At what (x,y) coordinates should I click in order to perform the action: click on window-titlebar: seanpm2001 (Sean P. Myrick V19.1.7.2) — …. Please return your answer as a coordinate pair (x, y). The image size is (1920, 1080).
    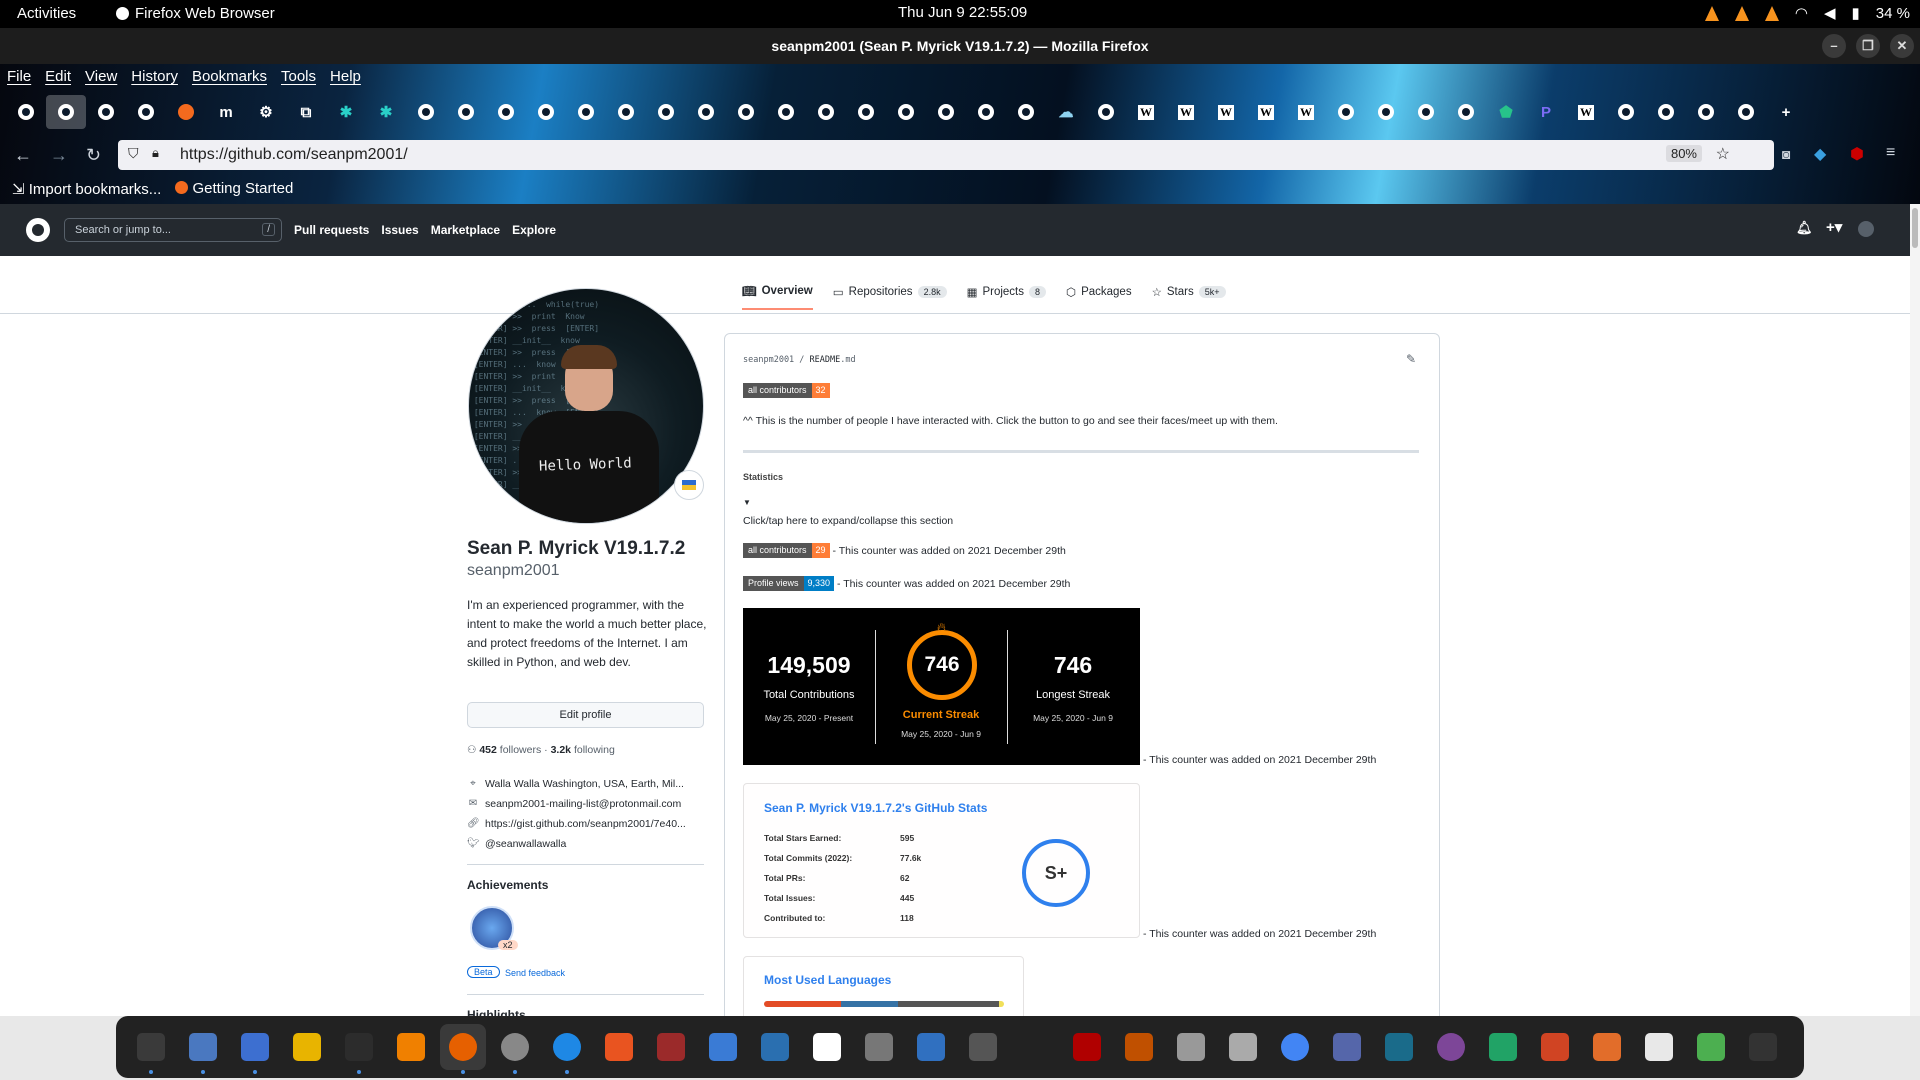
    Looking at the image, I should click on (960, 46).